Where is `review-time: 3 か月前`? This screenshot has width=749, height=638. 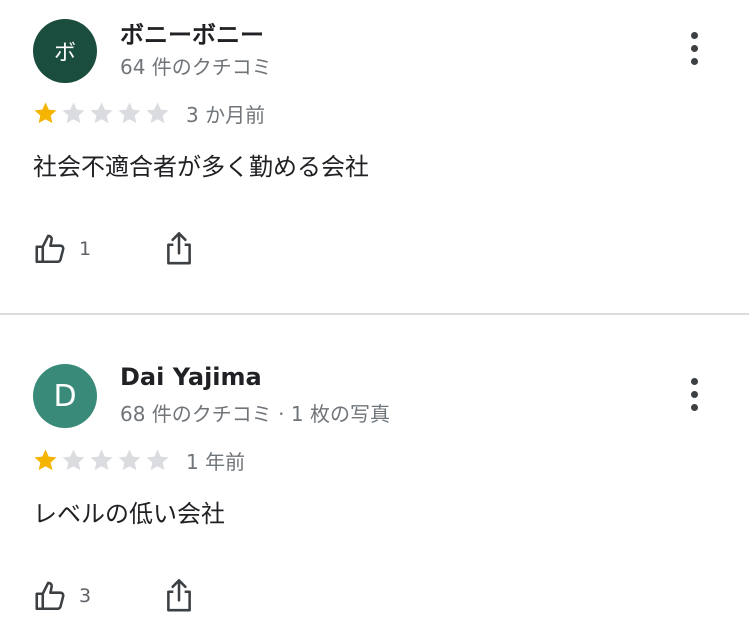 review-time: 3 か月前 is located at coordinates (226, 114).